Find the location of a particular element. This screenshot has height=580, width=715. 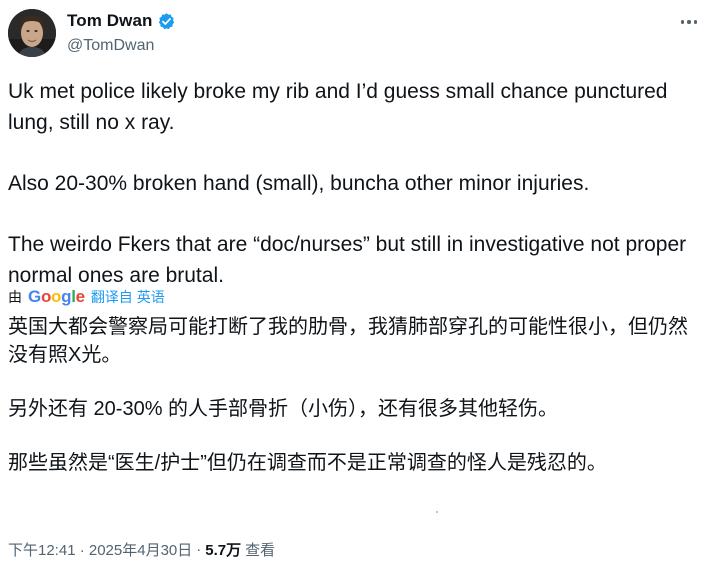

google-logo: Google is located at coordinates (56, 296).